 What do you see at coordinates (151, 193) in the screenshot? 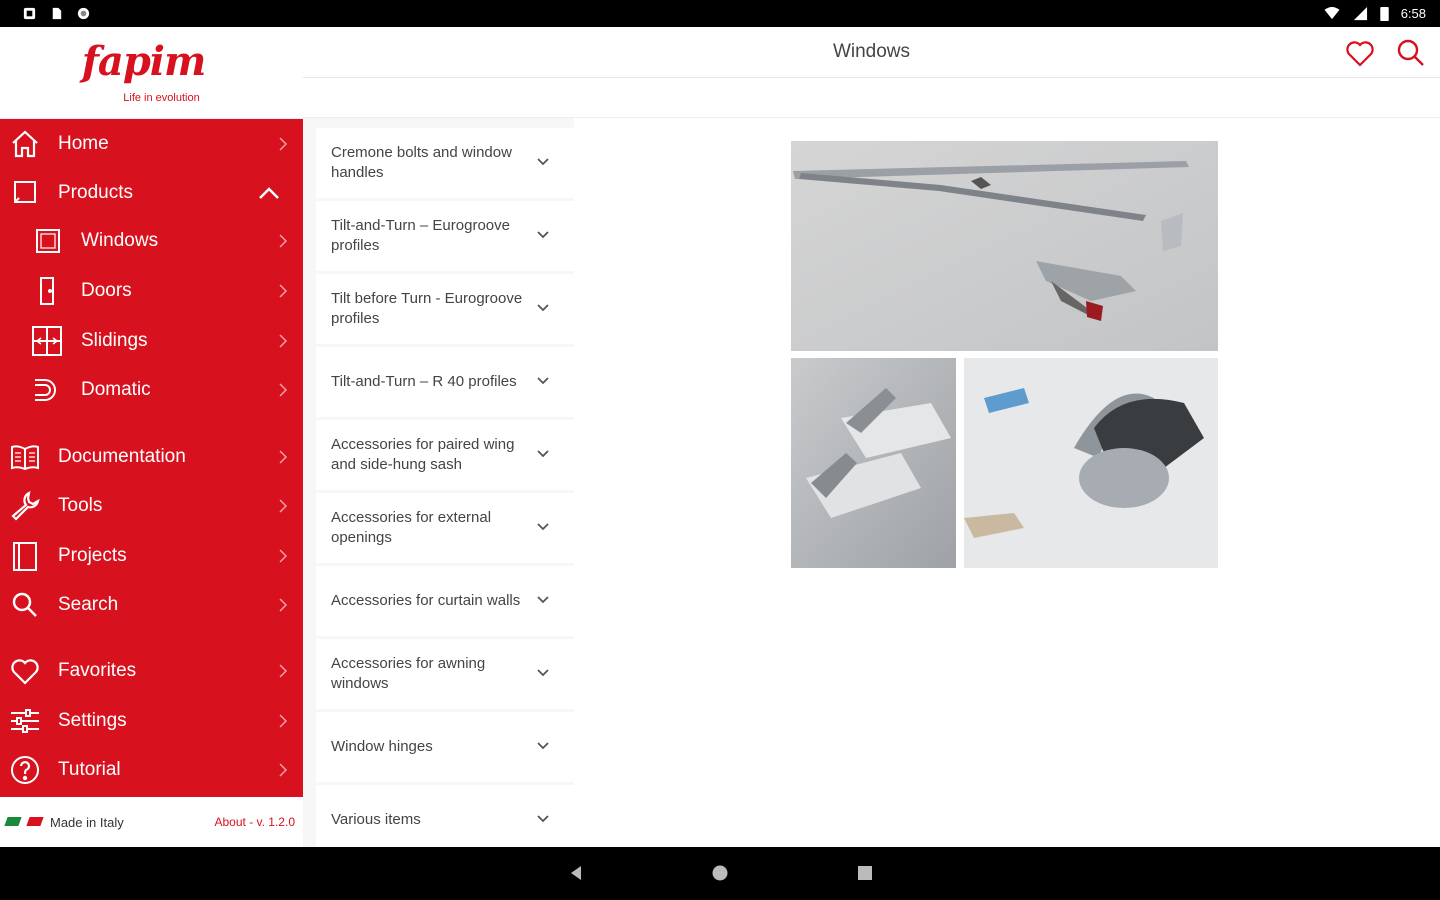
I see `sidebar-item-products: Products` at bounding box center [151, 193].